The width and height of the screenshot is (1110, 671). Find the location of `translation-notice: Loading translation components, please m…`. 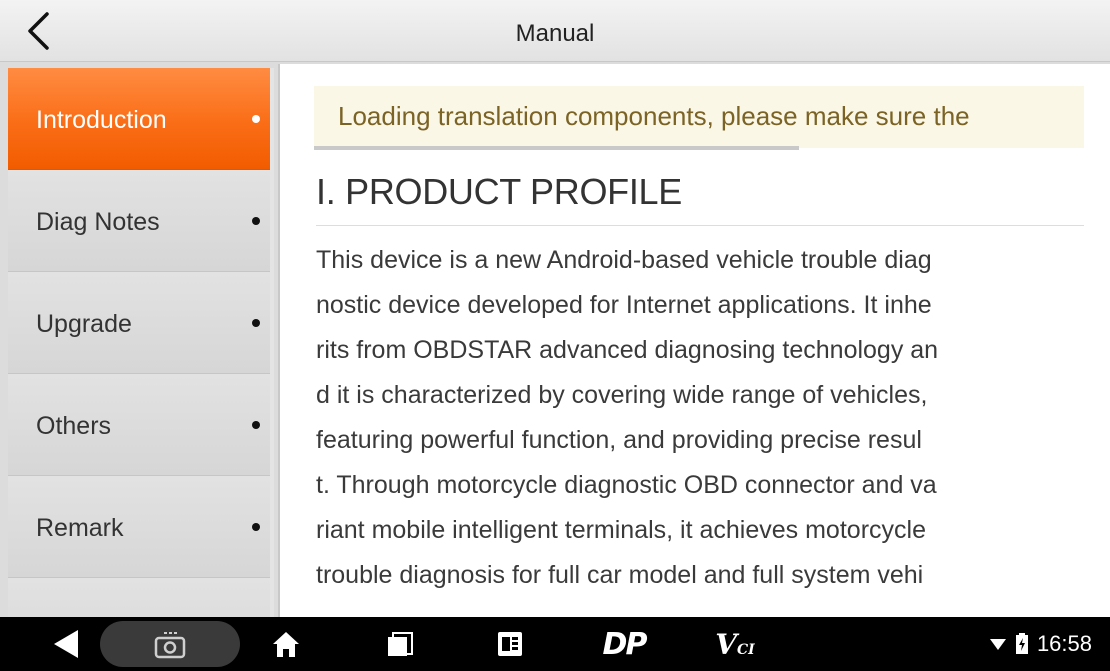

translation-notice: Loading translation components, please m… is located at coordinates (699, 117).